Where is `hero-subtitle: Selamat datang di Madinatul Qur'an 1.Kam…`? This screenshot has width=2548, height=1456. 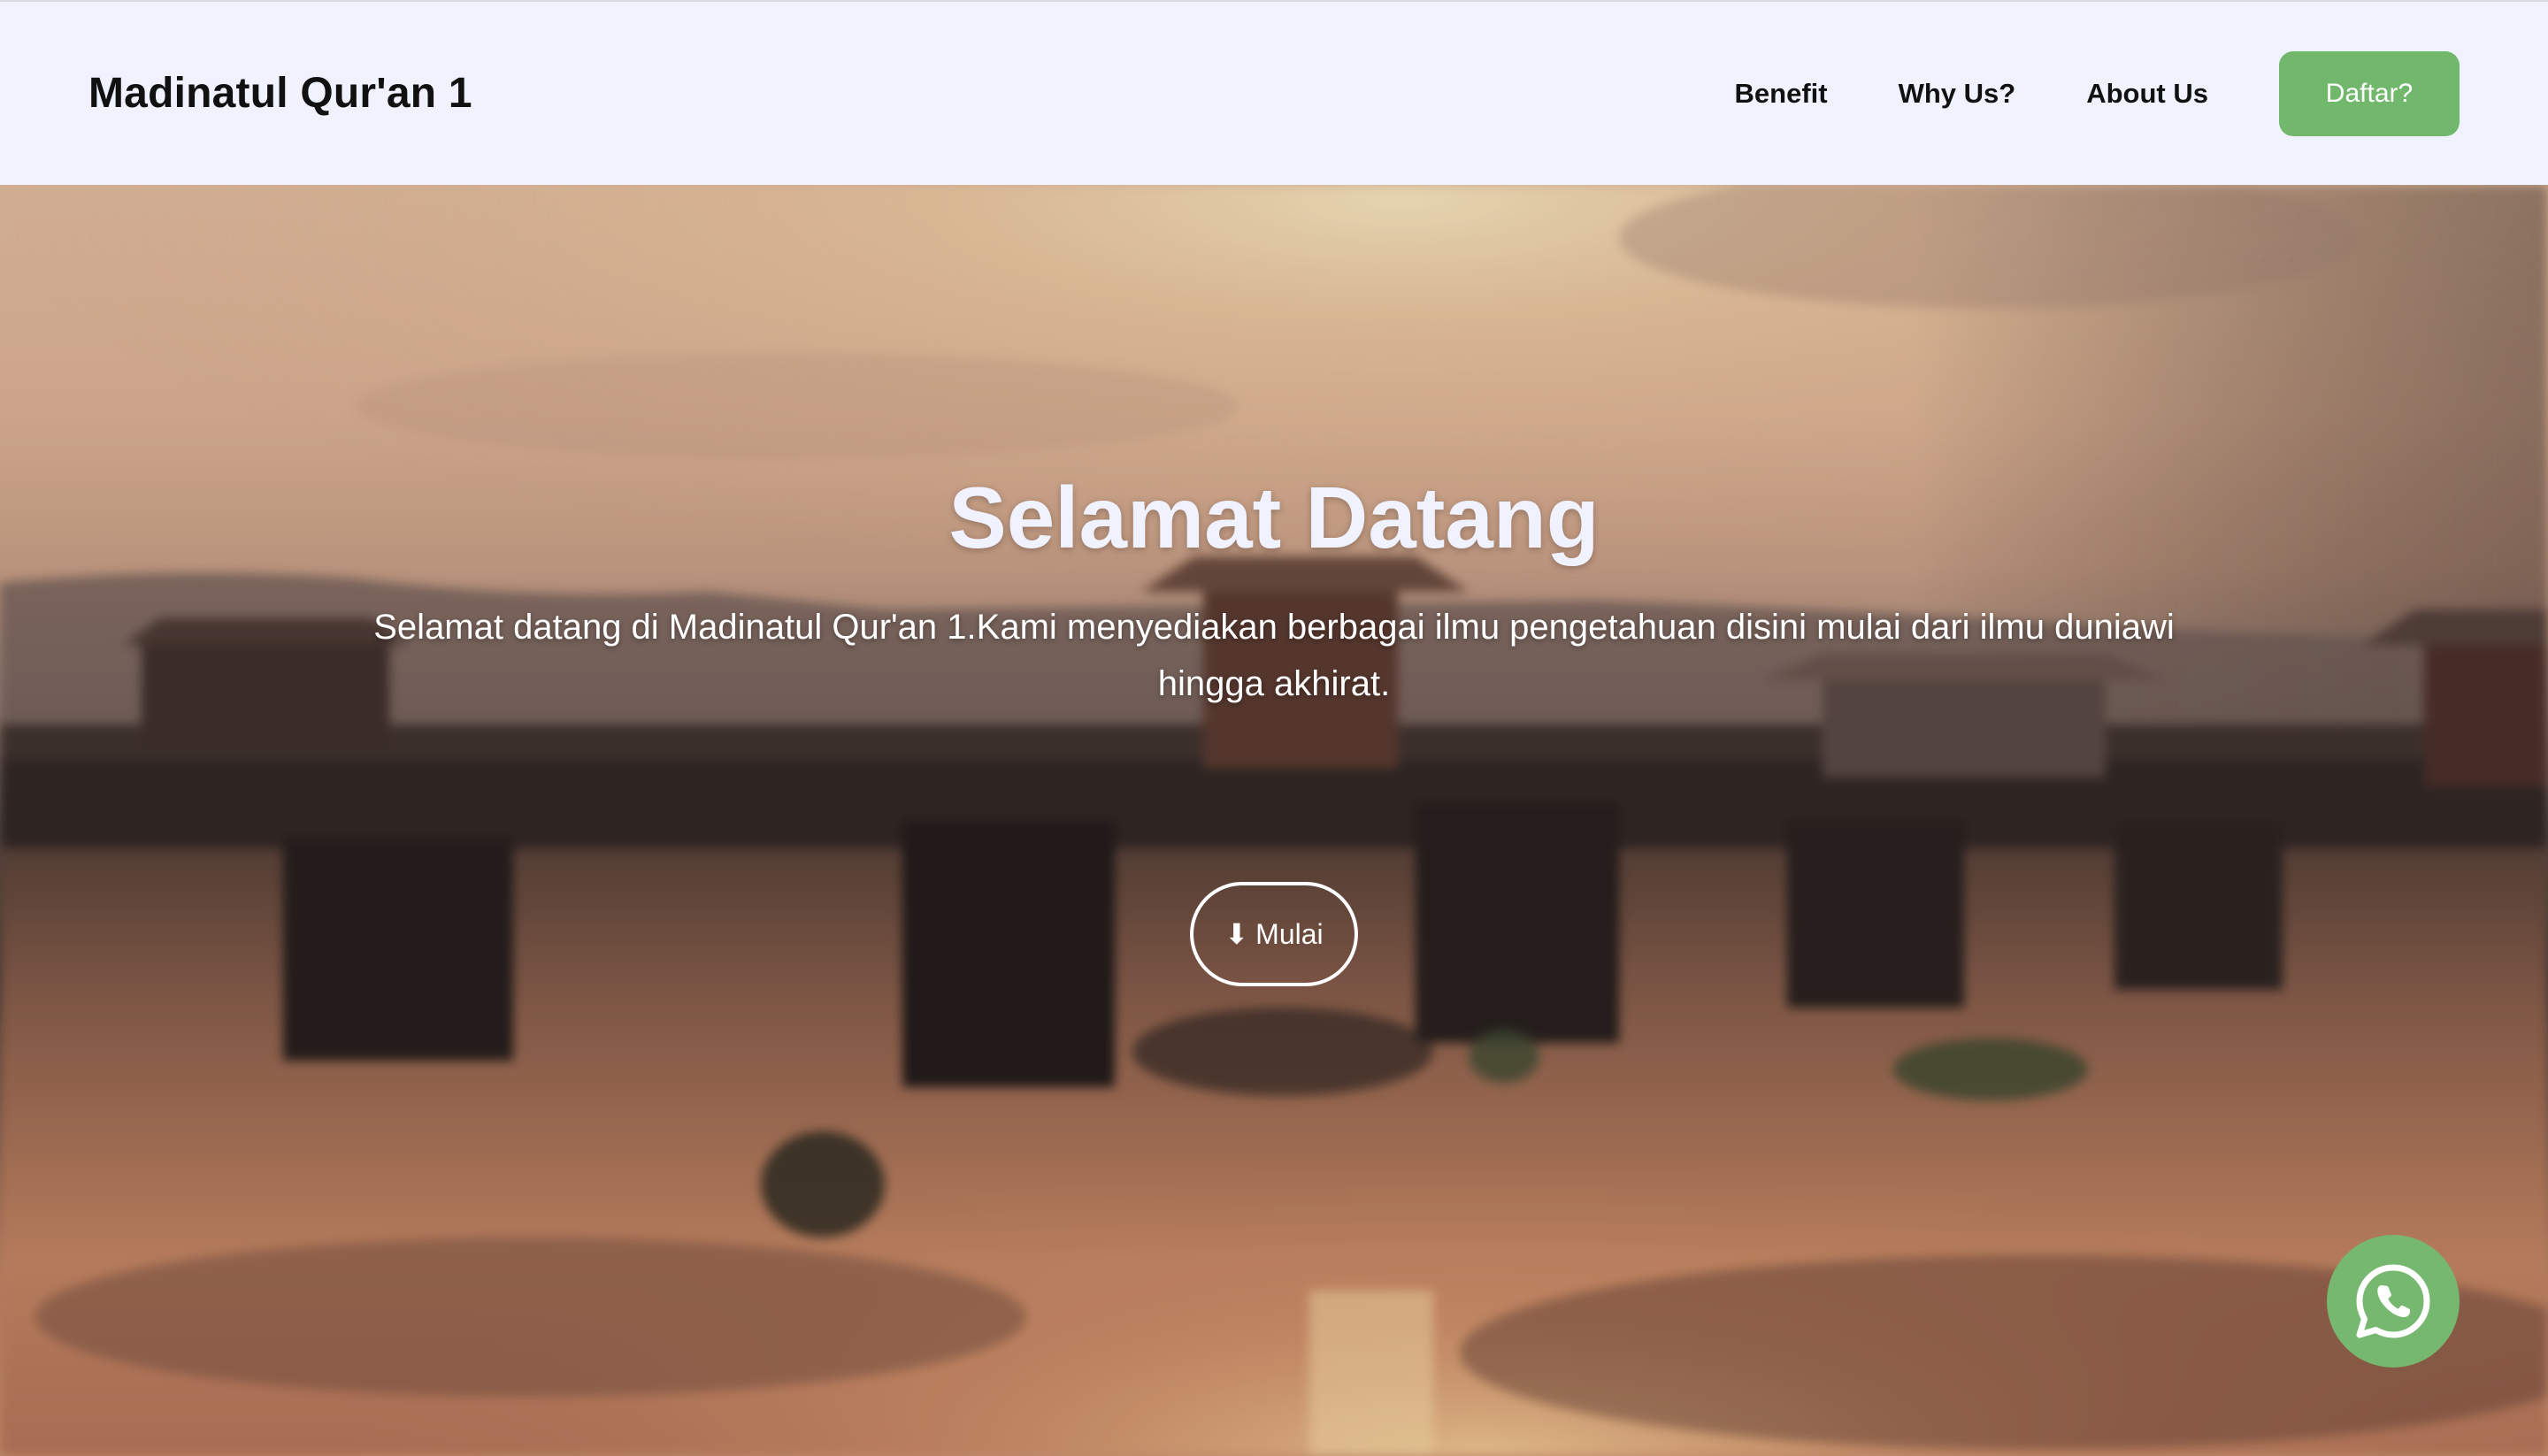 hero-subtitle: Selamat datang di Madinatul Qur'an 1.Kam… is located at coordinates (1274, 655).